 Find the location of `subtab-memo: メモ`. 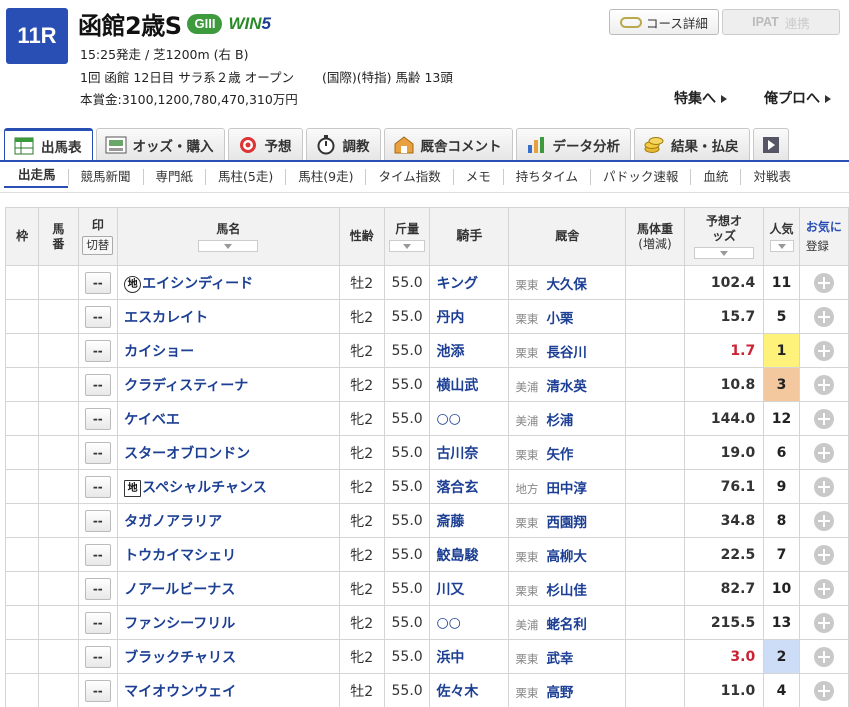

subtab-memo: メモ is located at coordinates (477, 177).